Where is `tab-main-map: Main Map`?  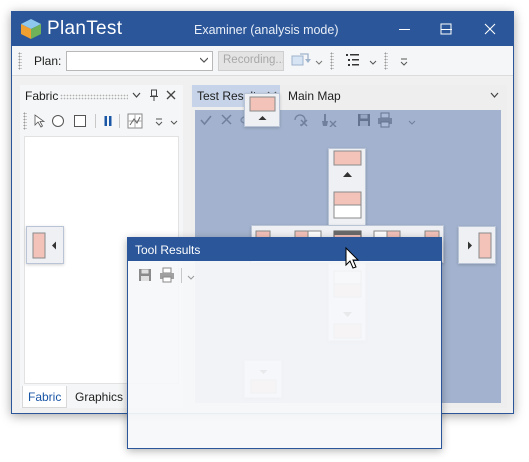 tab-main-map: Main Map is located at coordinates (314, 96).